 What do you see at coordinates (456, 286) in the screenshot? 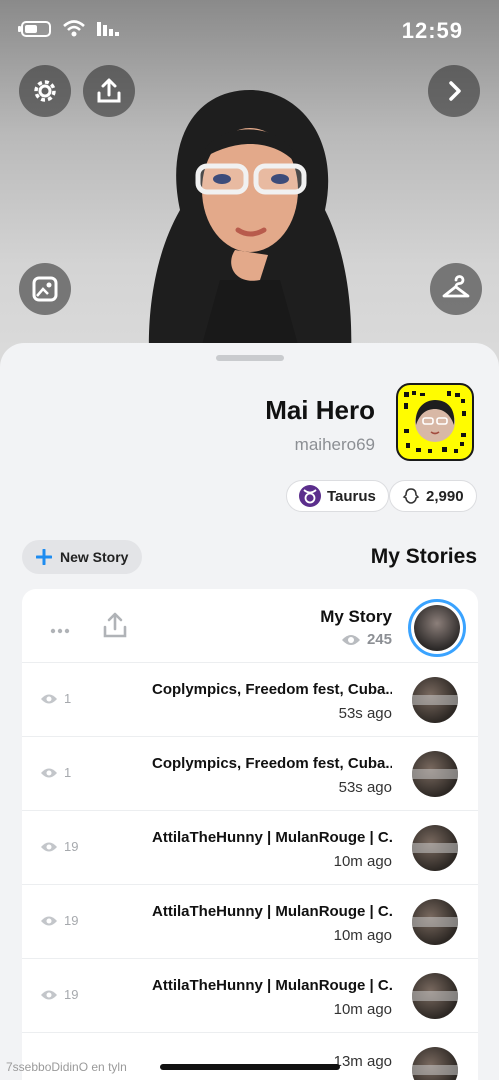
I see `hanger-icon` at bounding box center [456, 286].